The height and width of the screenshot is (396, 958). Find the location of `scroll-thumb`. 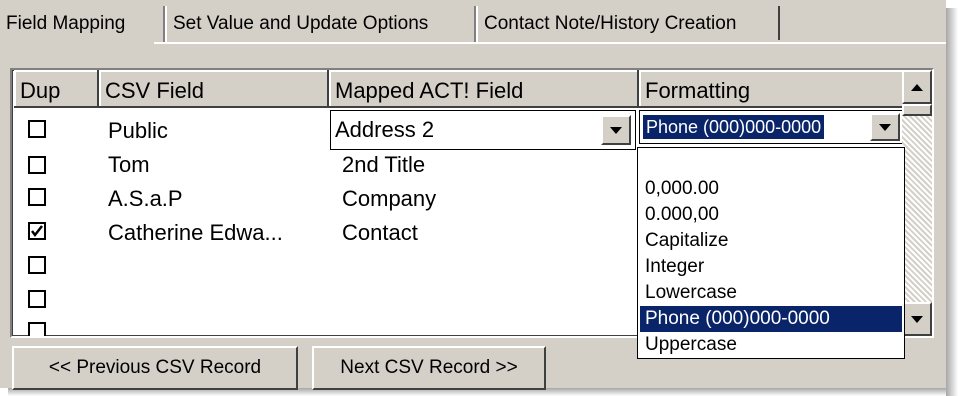

scroll-thumb is located at coordinates (917, 110).